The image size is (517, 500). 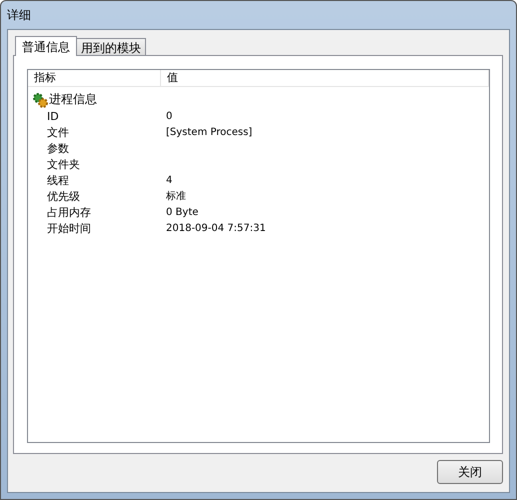 What do you see at coordinates (58, 148) in the screenshot?
I see `property-name: 参数` at bounding box center [58, 148].